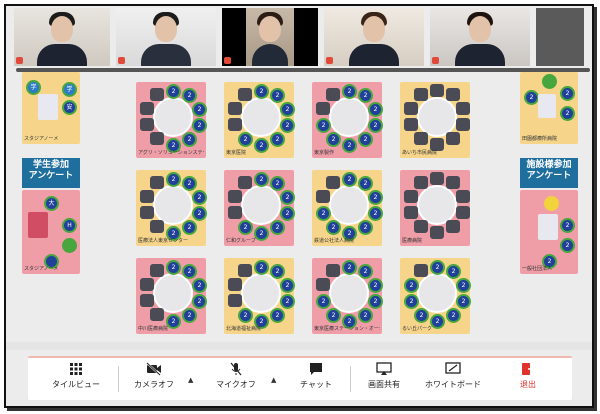  Describe the element at coordinates (236, 379) in the screenshot. I see `mic-off-button: マイクオフ` at that location.